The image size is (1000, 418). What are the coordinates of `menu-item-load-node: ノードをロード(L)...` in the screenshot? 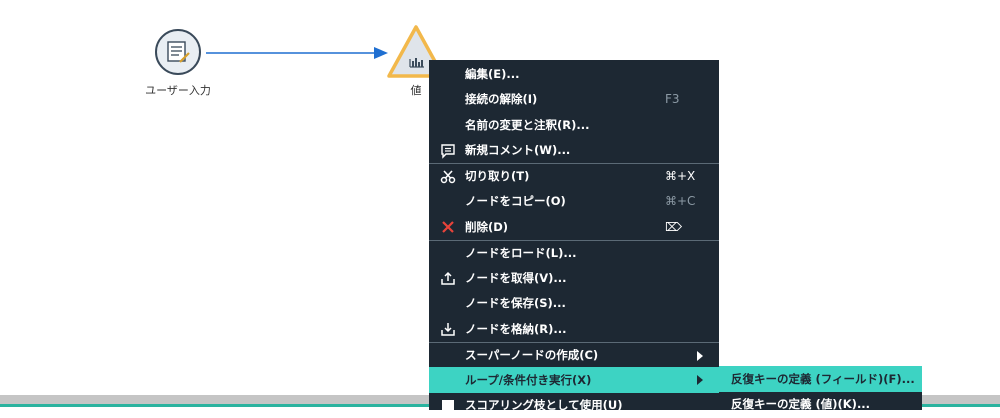 It's located at (574, 253).